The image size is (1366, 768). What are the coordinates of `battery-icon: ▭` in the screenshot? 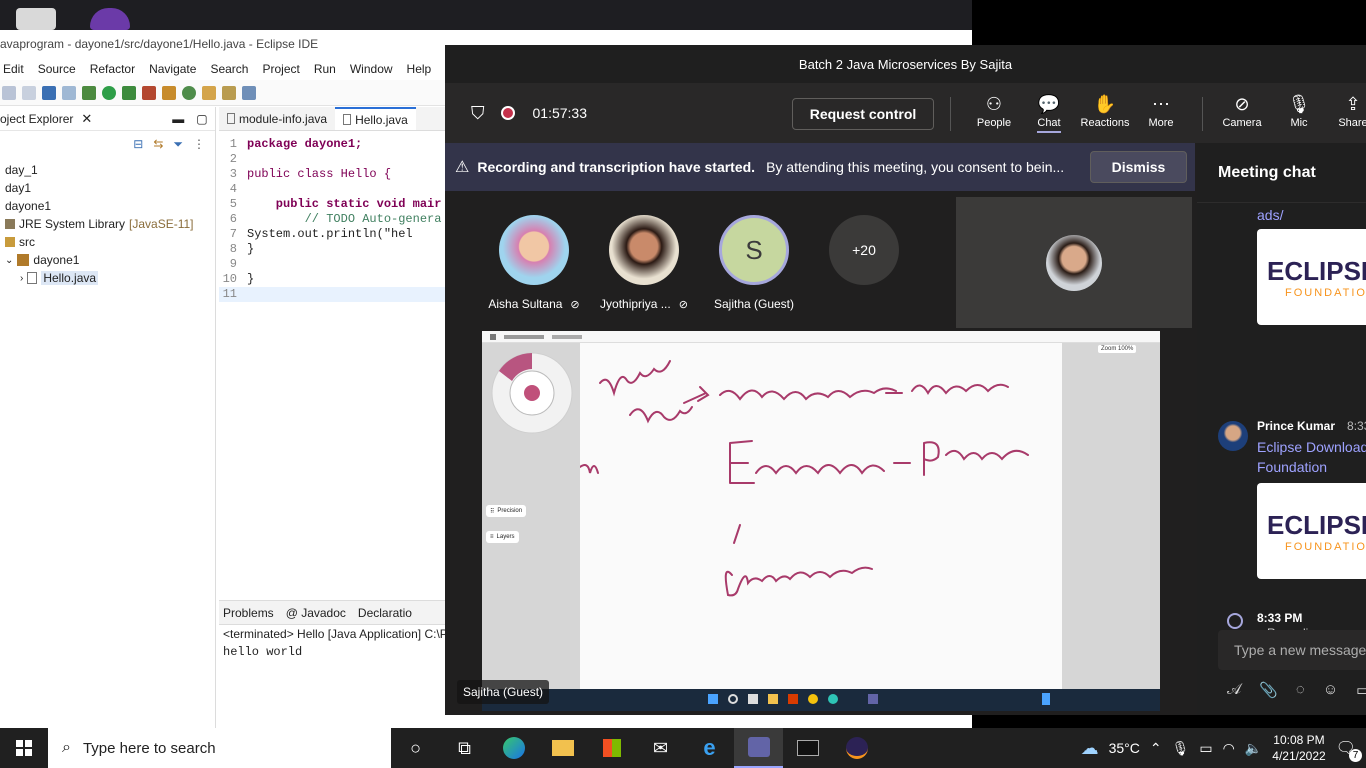 It's located at (1205, 748).